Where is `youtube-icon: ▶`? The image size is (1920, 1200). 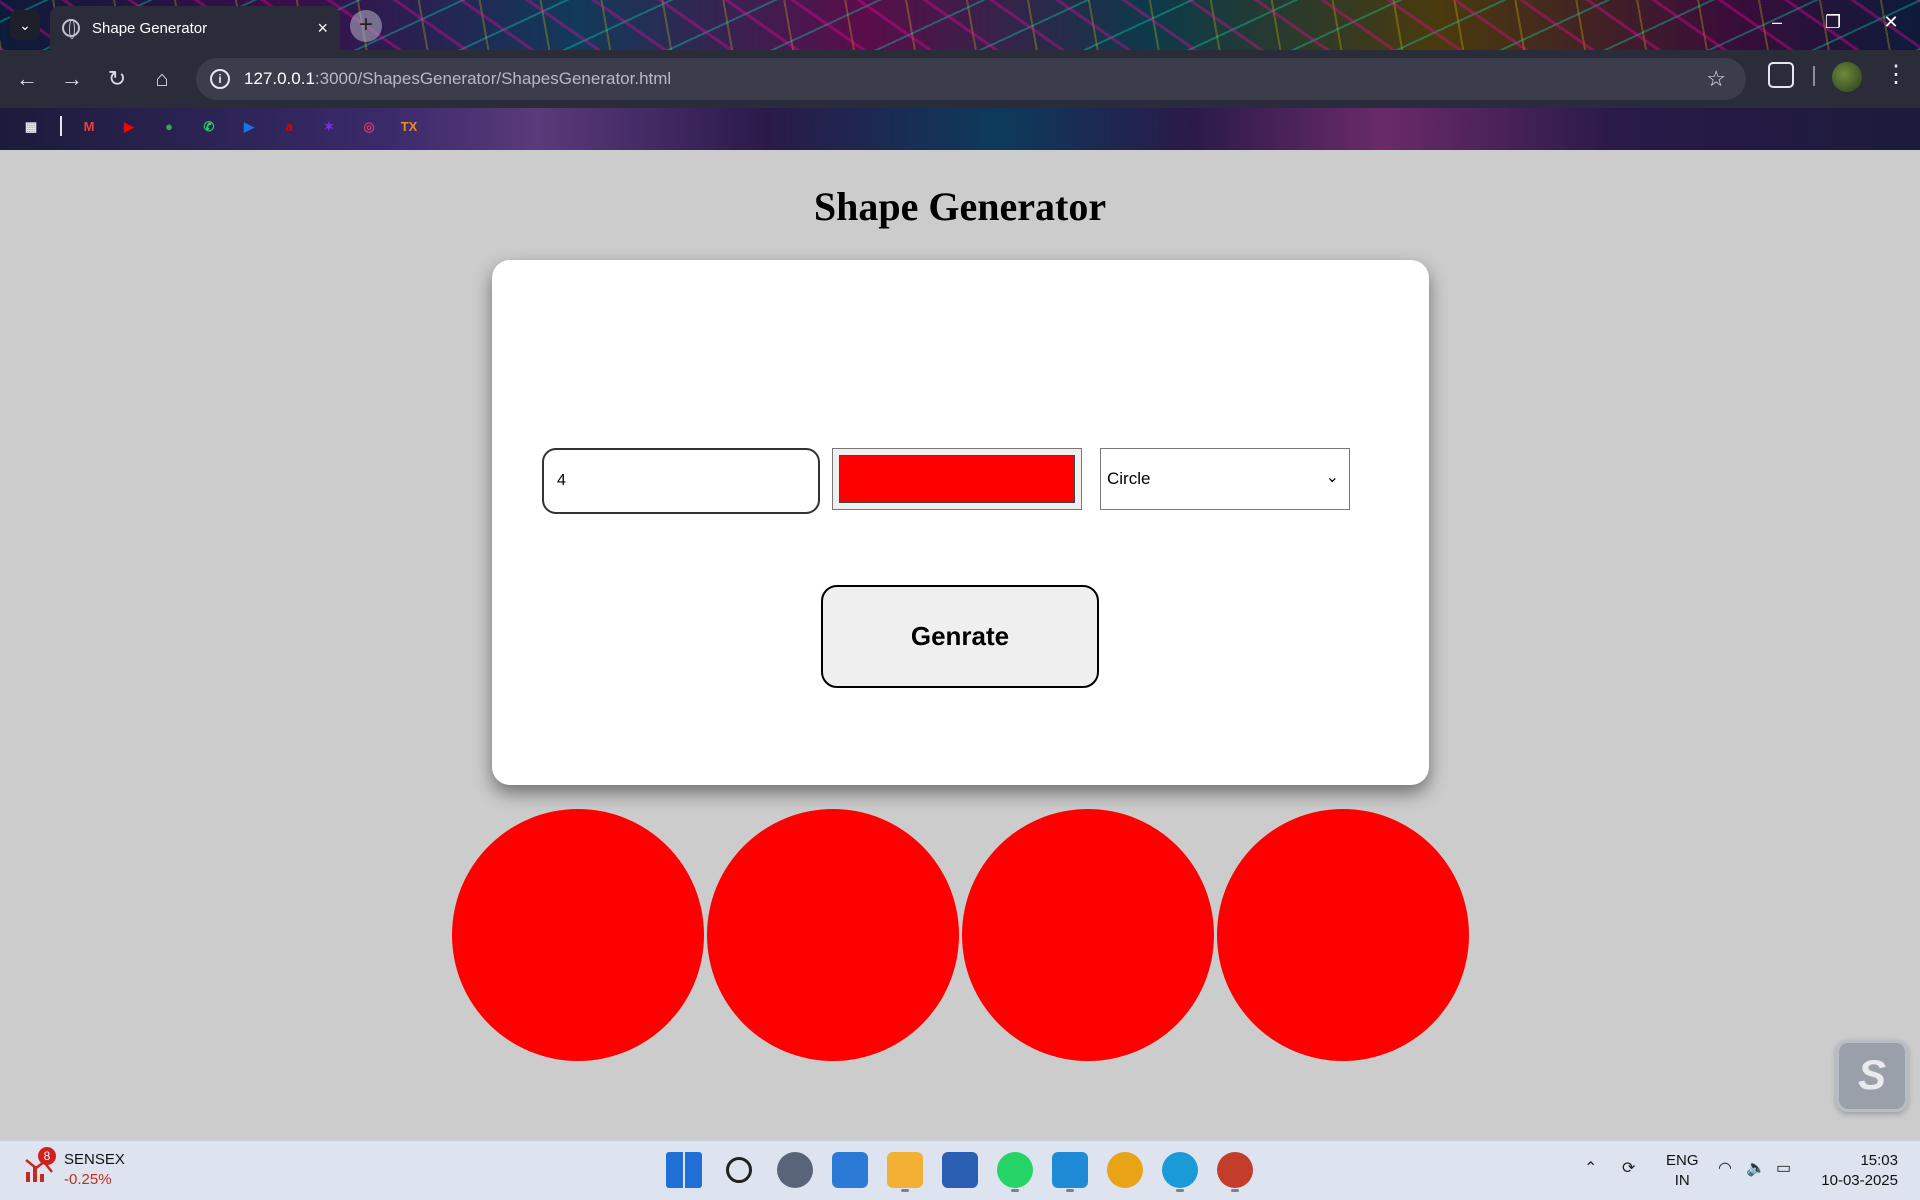 youtube-icon: ▶ is located at coordinates (129, 127).